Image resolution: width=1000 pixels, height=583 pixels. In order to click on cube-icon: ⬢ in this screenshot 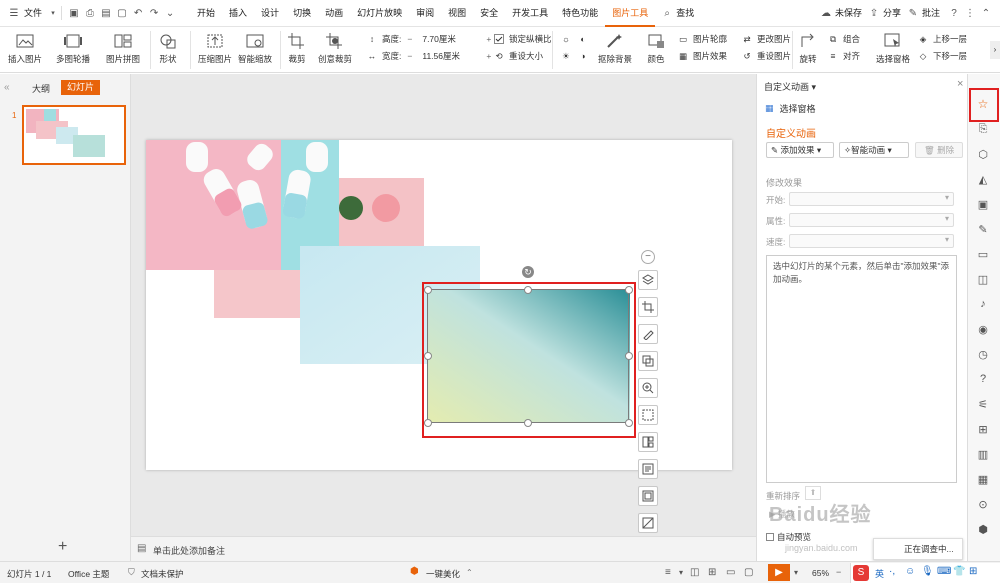, I will do `click(983, 529)`.